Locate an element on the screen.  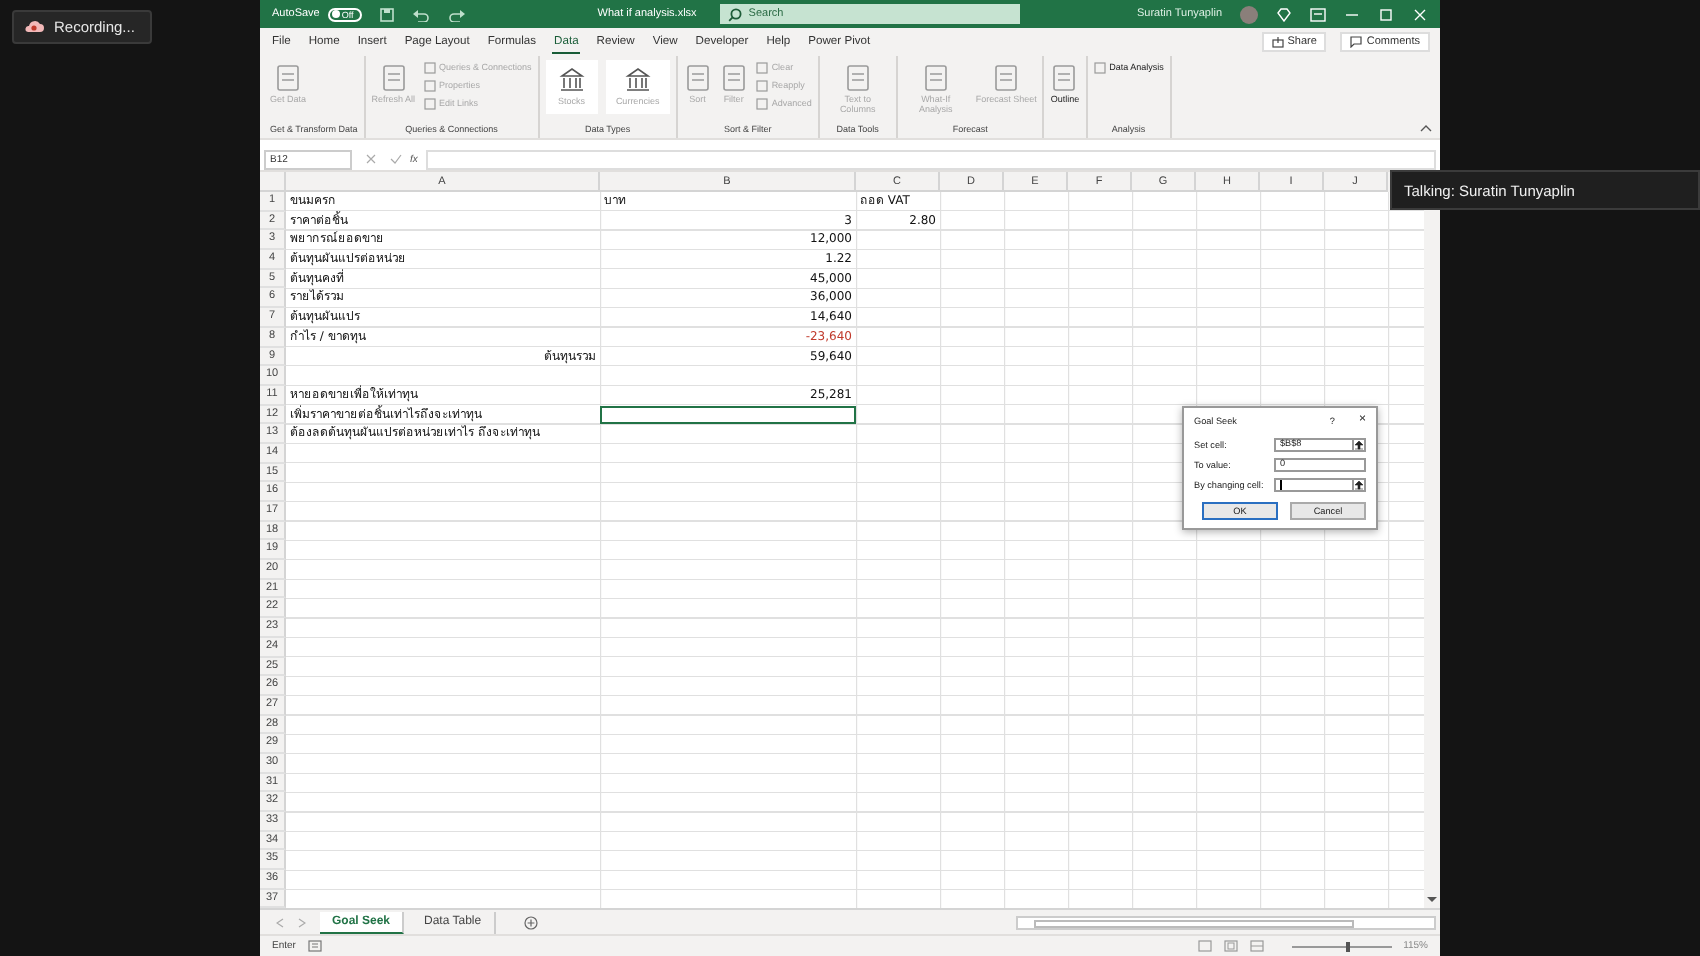
horizontal-scrollbar is located at coordinates (1226, 922).